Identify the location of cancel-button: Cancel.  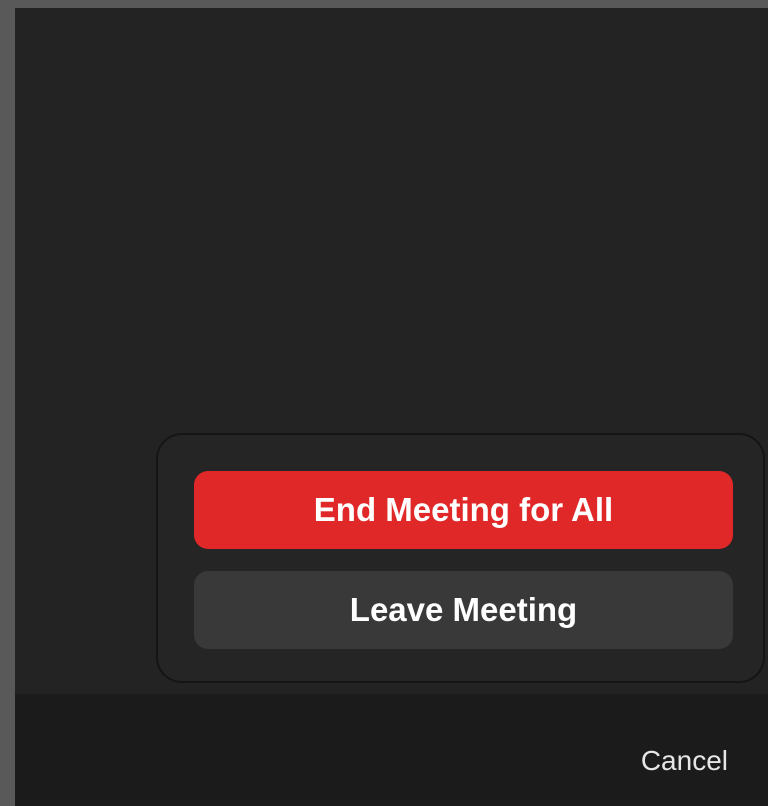
(684, 761).